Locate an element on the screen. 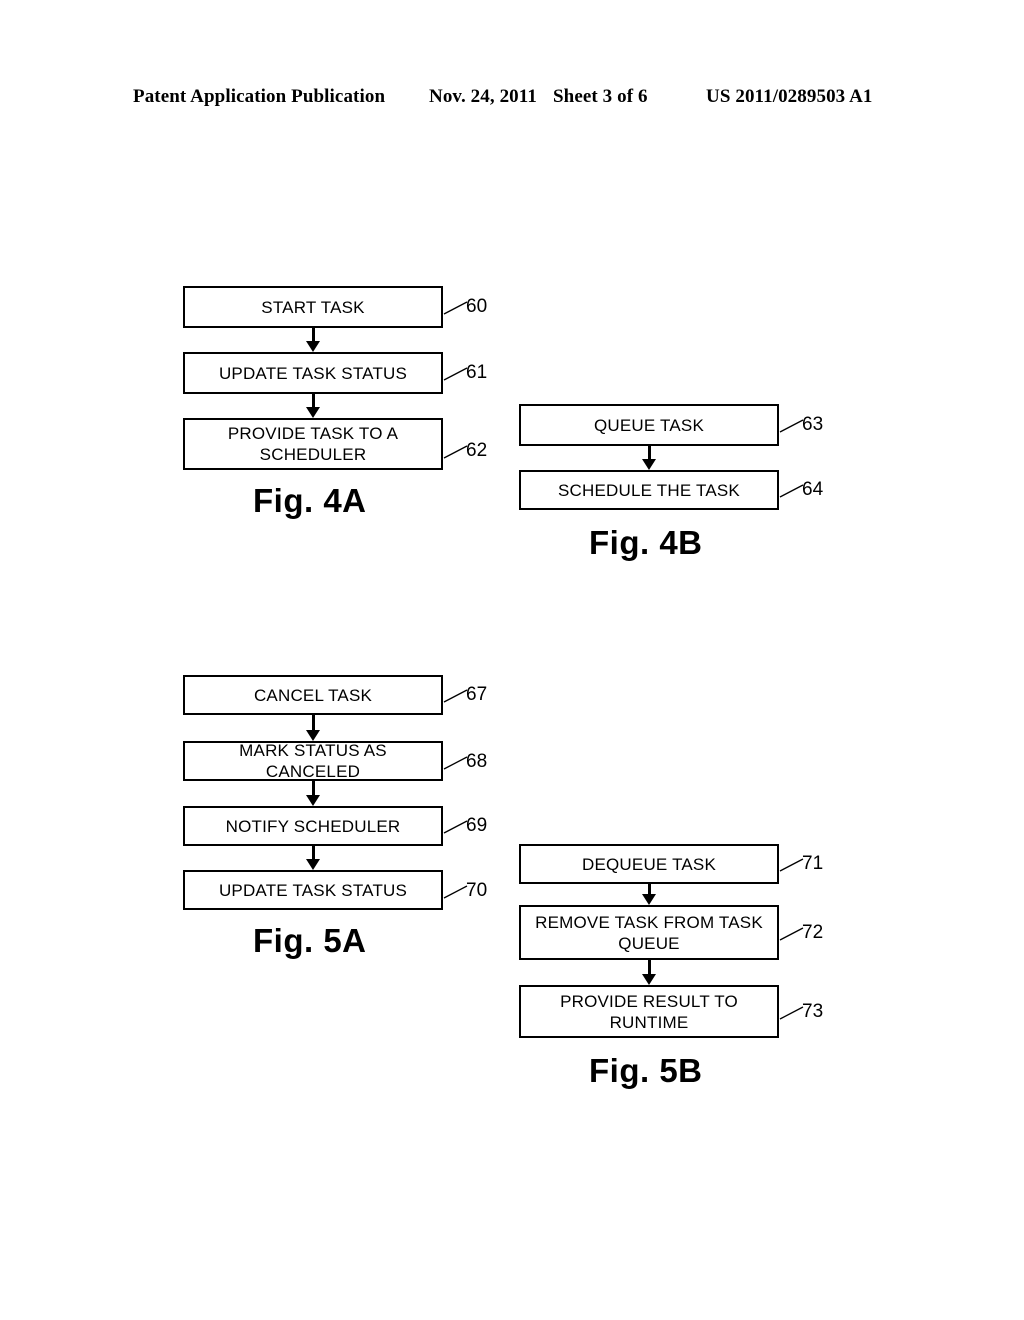  flowchart-step-70: UPDATE TASK STATUS is located at coordinates (313, 890).